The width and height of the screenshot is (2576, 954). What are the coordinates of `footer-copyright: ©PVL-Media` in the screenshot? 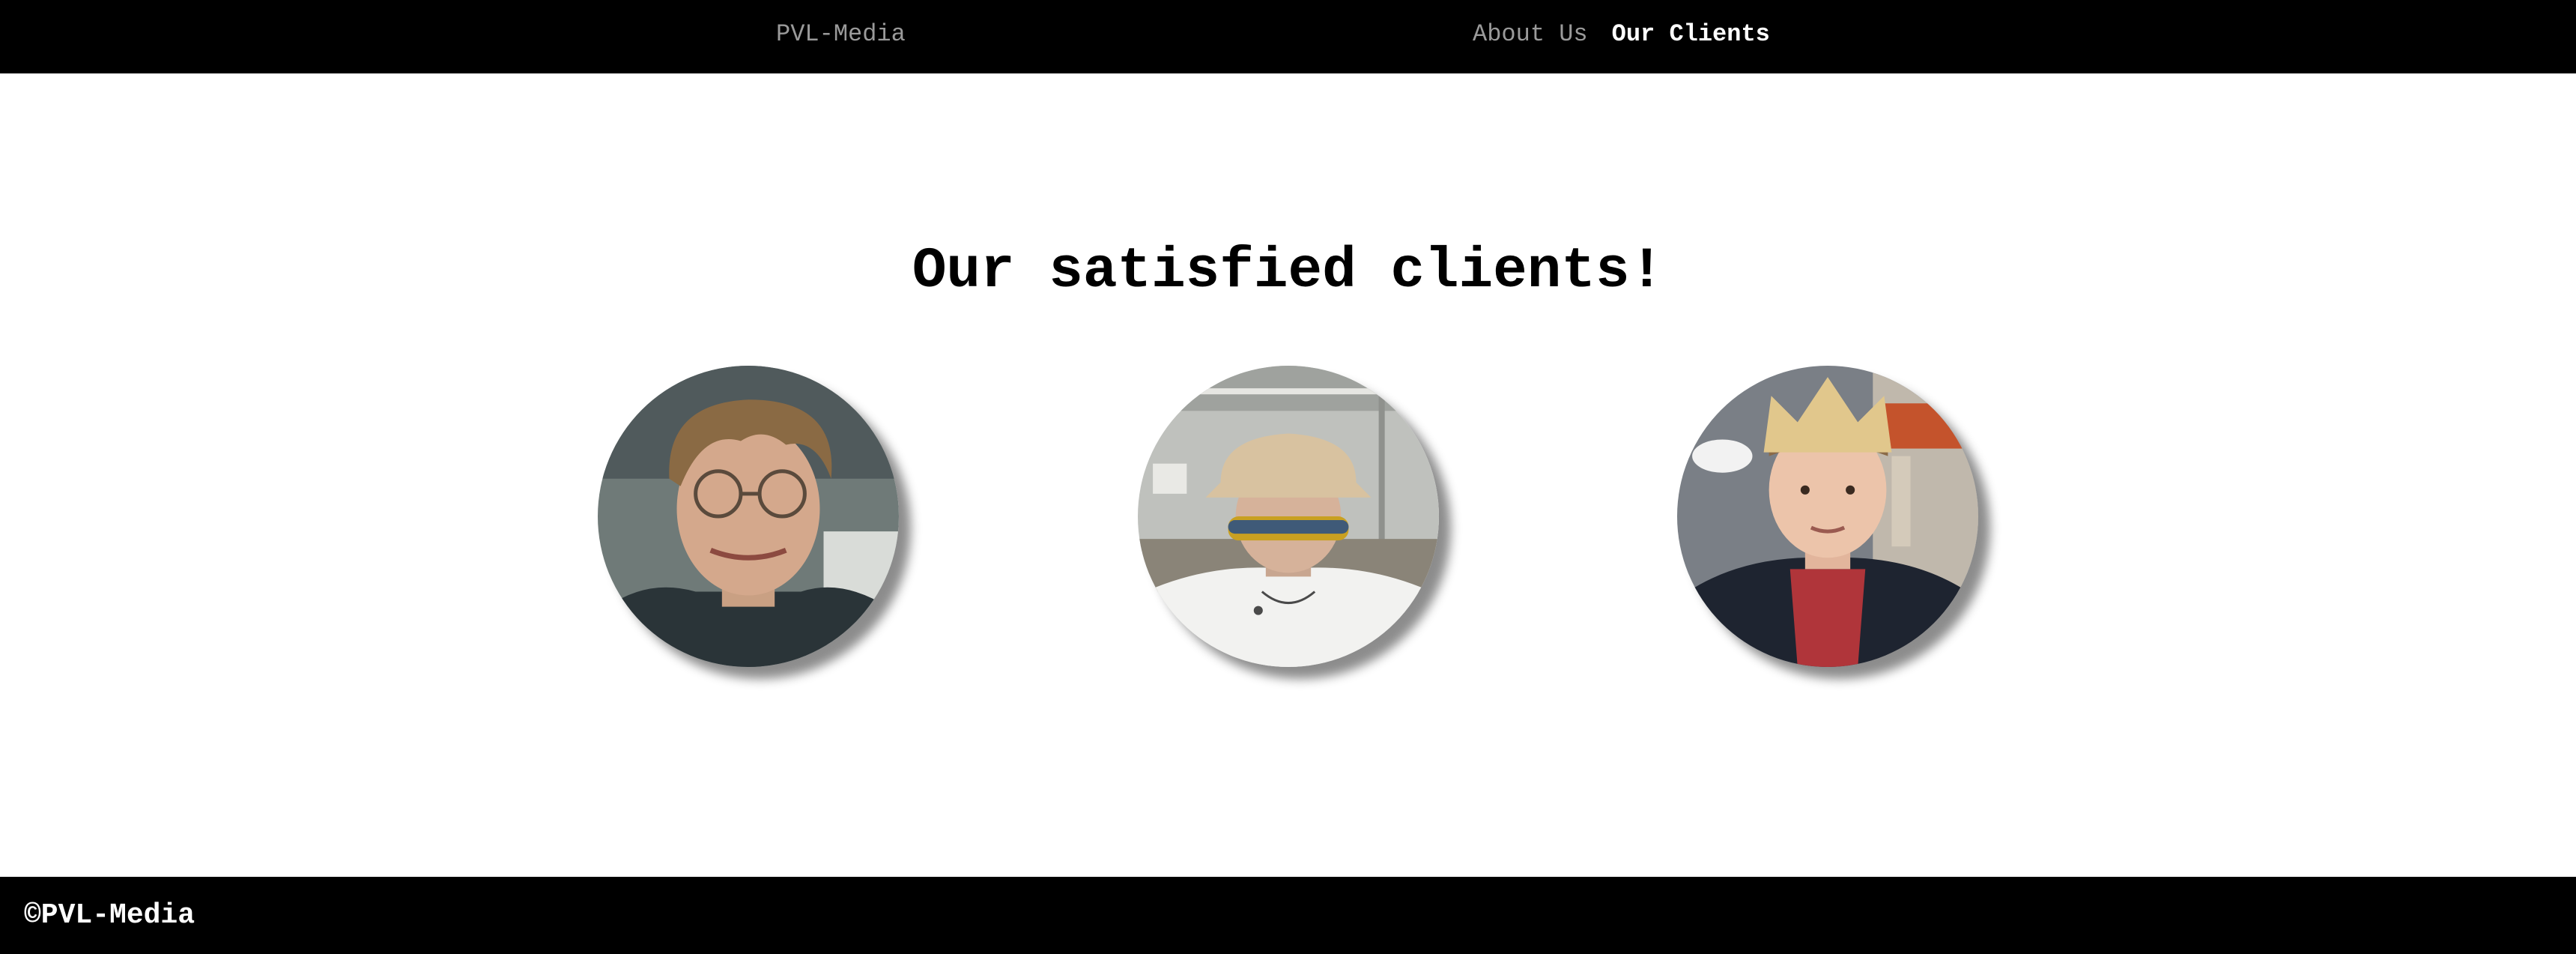 It's located at (110, 916).